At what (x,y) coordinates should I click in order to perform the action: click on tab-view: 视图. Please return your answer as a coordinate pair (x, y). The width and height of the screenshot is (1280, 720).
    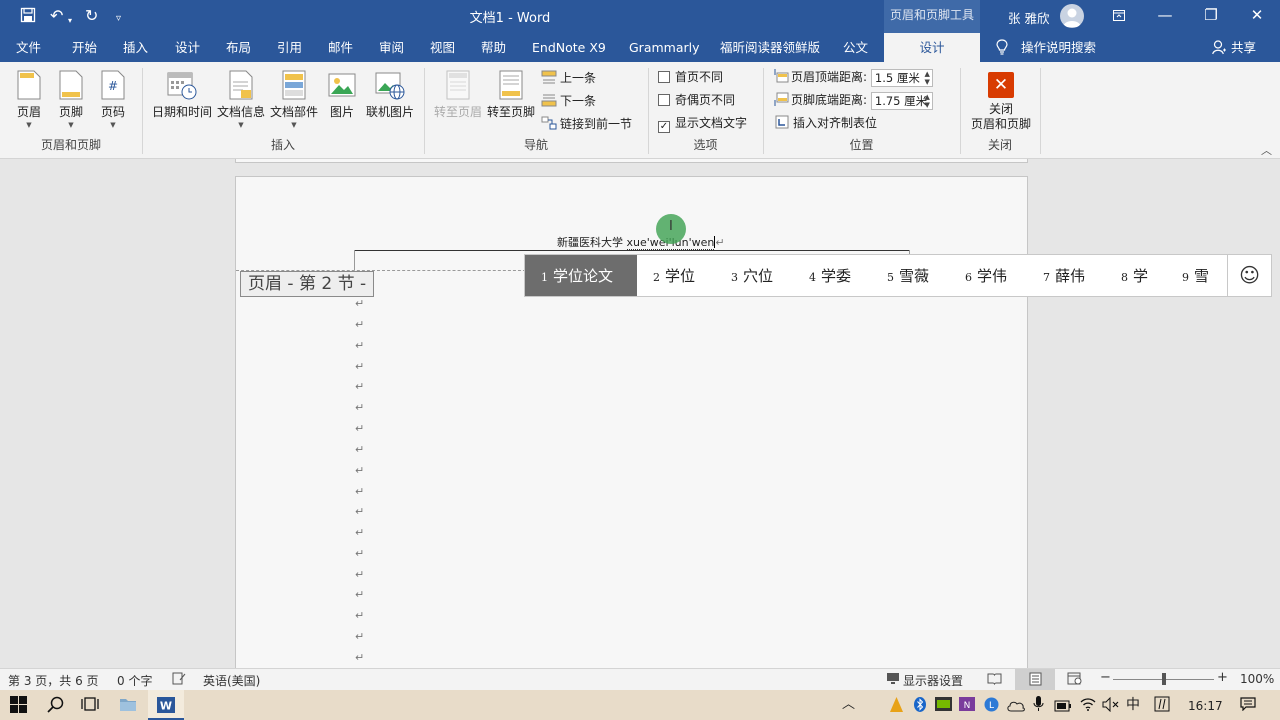
    Looking at the image, I should click on (442, 47).